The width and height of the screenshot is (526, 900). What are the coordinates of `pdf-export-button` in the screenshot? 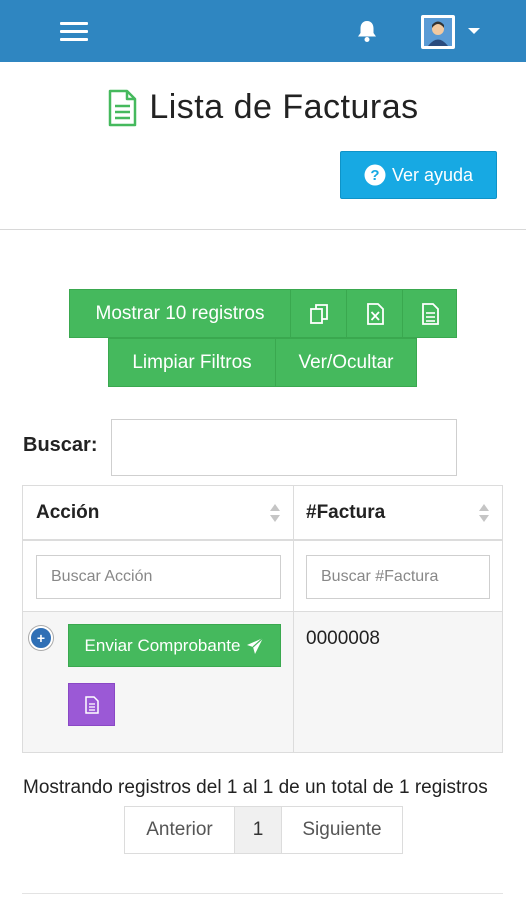 It's located at (429, 313).